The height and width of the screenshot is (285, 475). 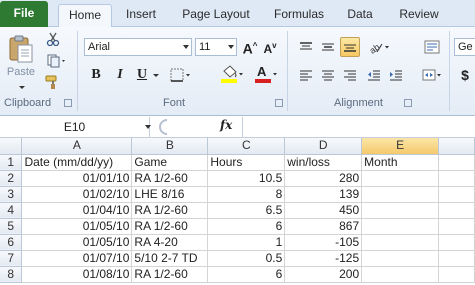 What do you see at coordinates (456, 146) in the screenshot?
I see `column-header-f` at bounding box center [456, 146].